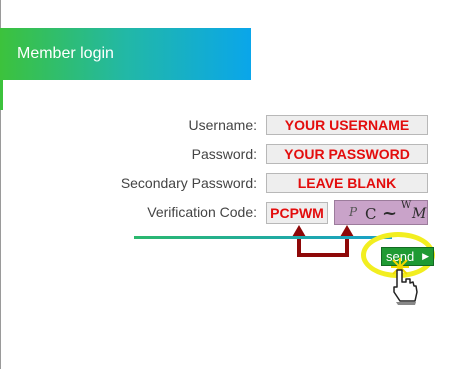 This screenshot has width=455, height=369. I want to click on form-divider, so click(263, 237).